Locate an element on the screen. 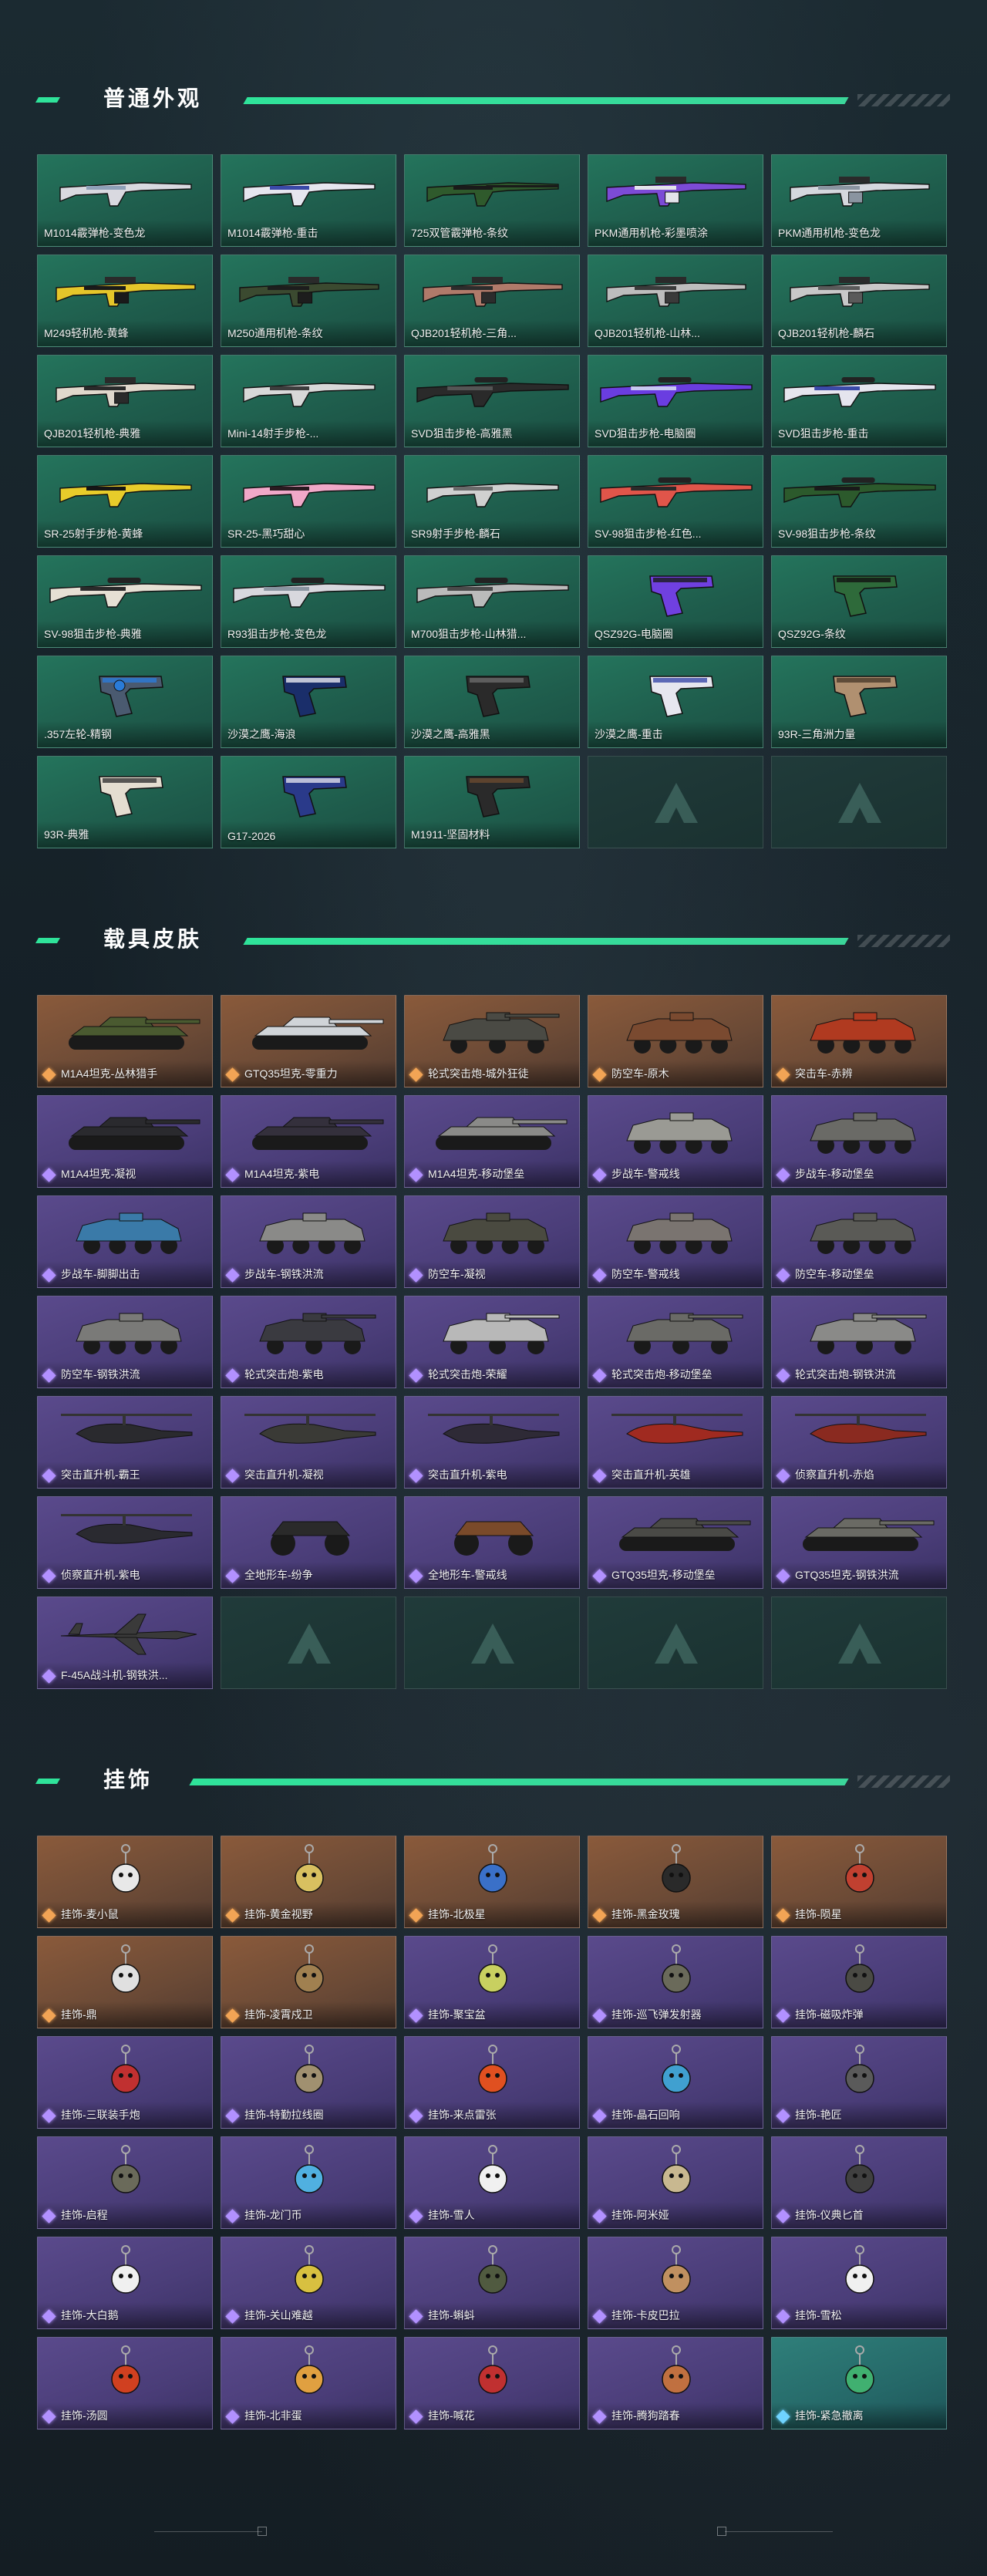 The height and width of the screenshot is (2576, 987). weapon-skin-card: M1014霰弹枪-重击 is located at coordinates (308, 200).